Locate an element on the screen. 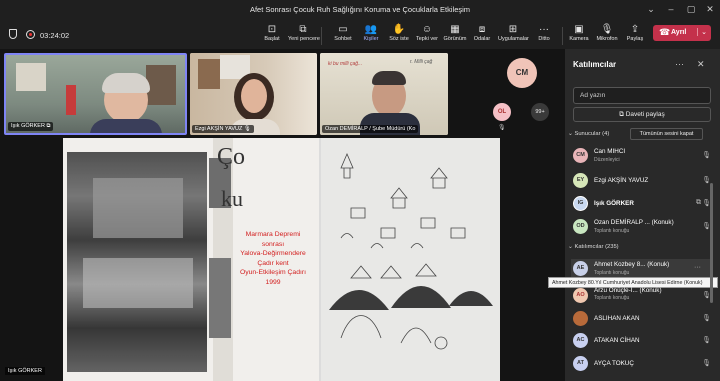  video-name-label: Ozan DEMİRALP / Şube Müdürü (Ko is located at coordinates (370, 129).